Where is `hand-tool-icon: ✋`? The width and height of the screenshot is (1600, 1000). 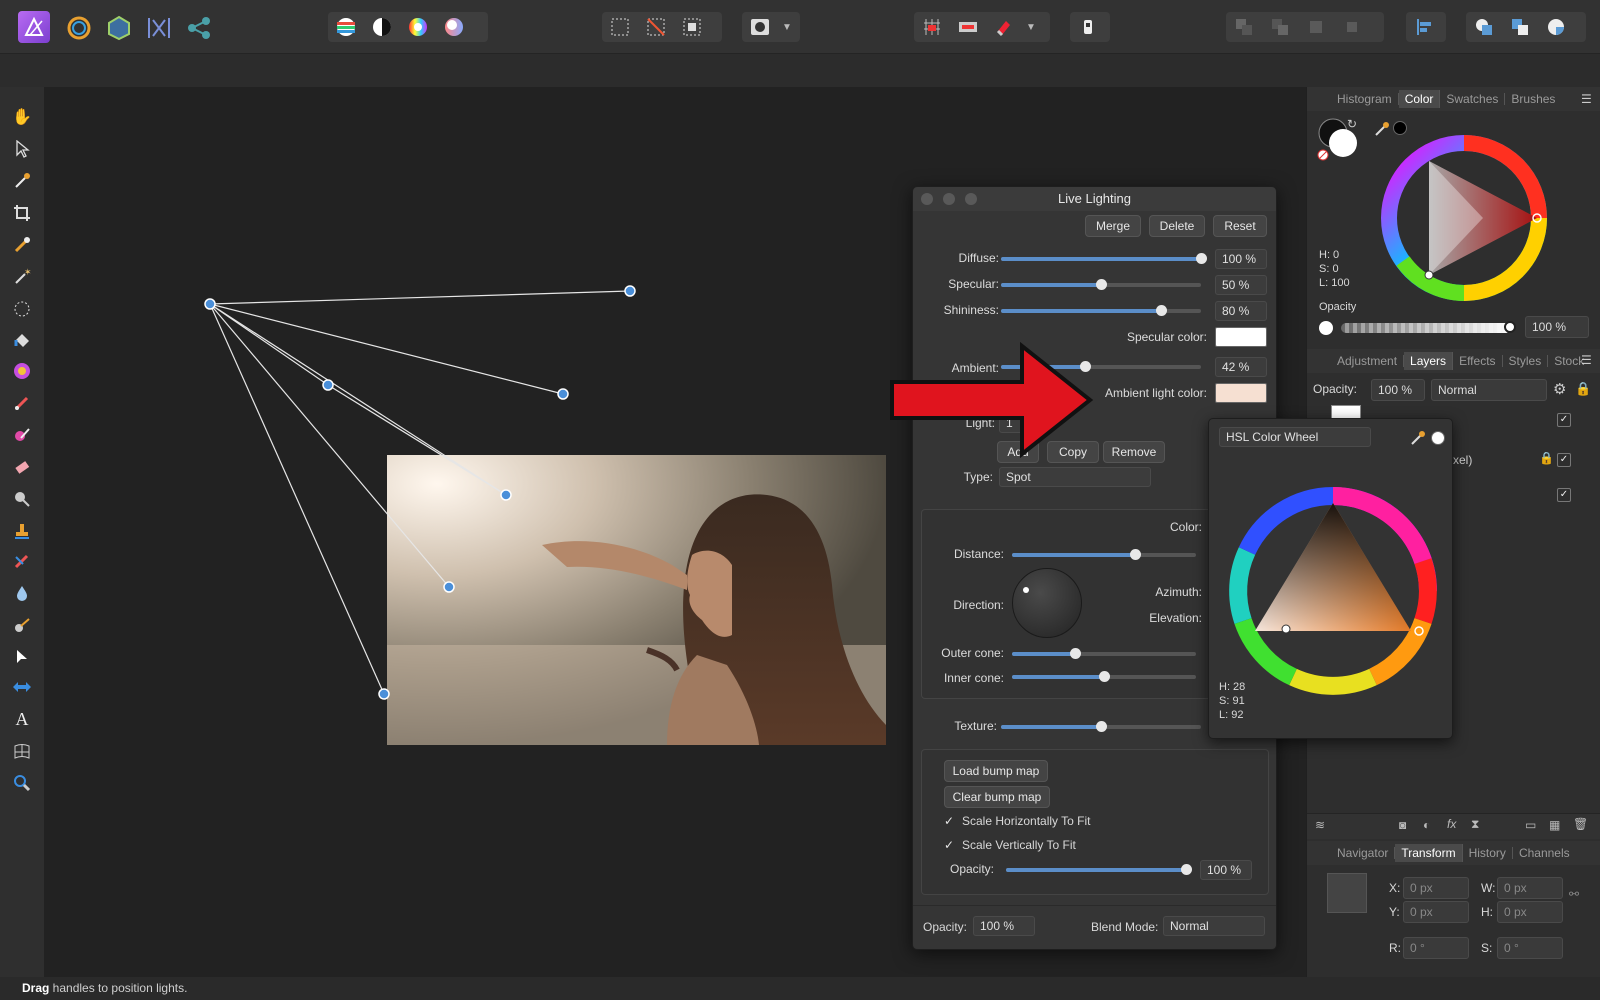 hand-tool-icon: ✋ is located at coordinates (22, 117).